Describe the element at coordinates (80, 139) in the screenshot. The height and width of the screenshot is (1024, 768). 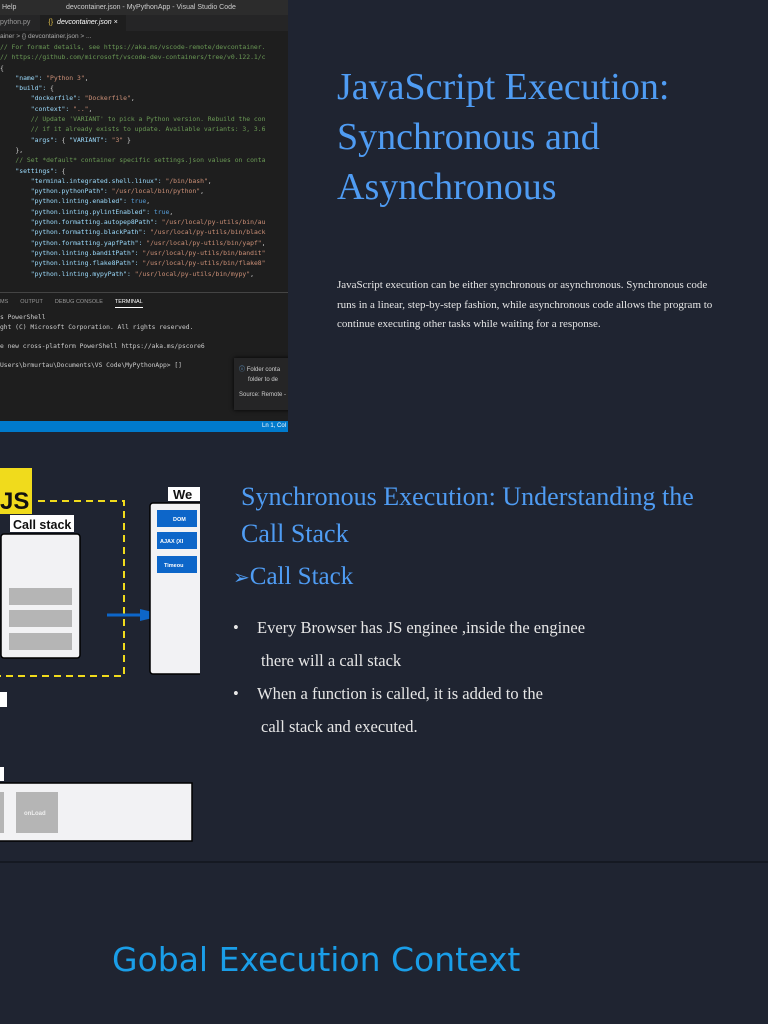
I see `code-line: "args": { "VARIANT": "3" }` at that location.